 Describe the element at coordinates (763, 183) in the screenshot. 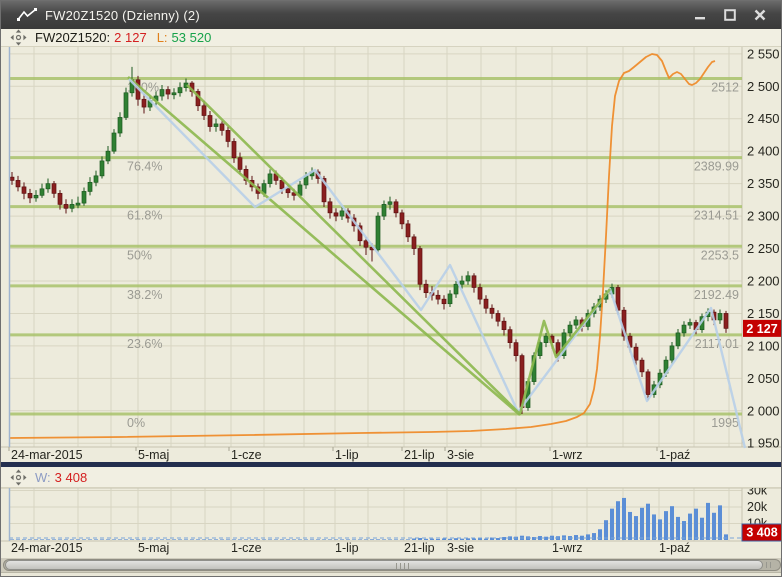

I see `svg-text: 2 350` at that location.